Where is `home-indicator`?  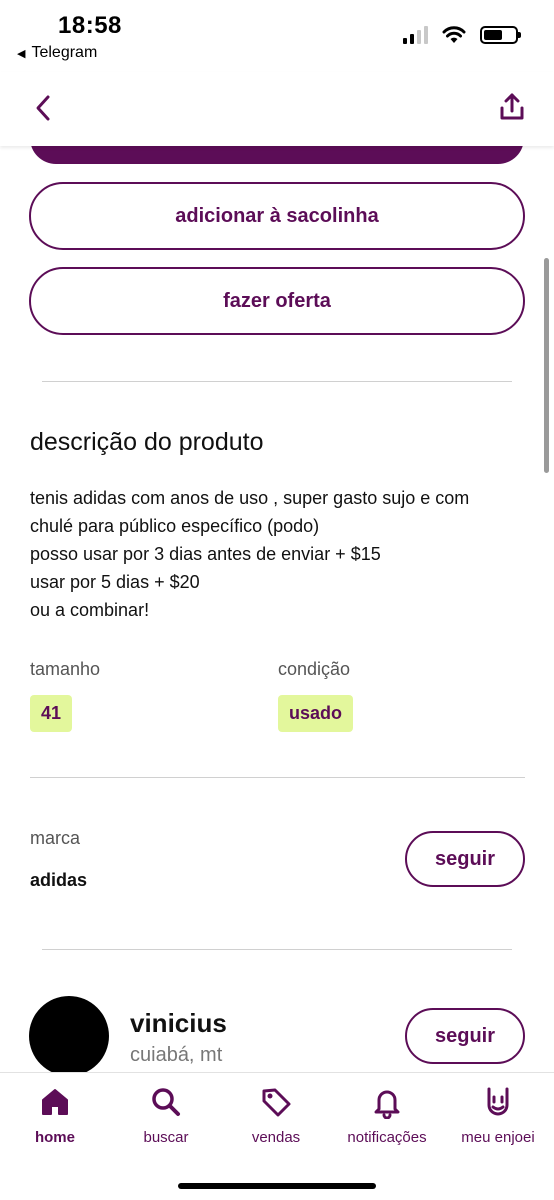 home-indicator is located at coordinates (277, 1186).